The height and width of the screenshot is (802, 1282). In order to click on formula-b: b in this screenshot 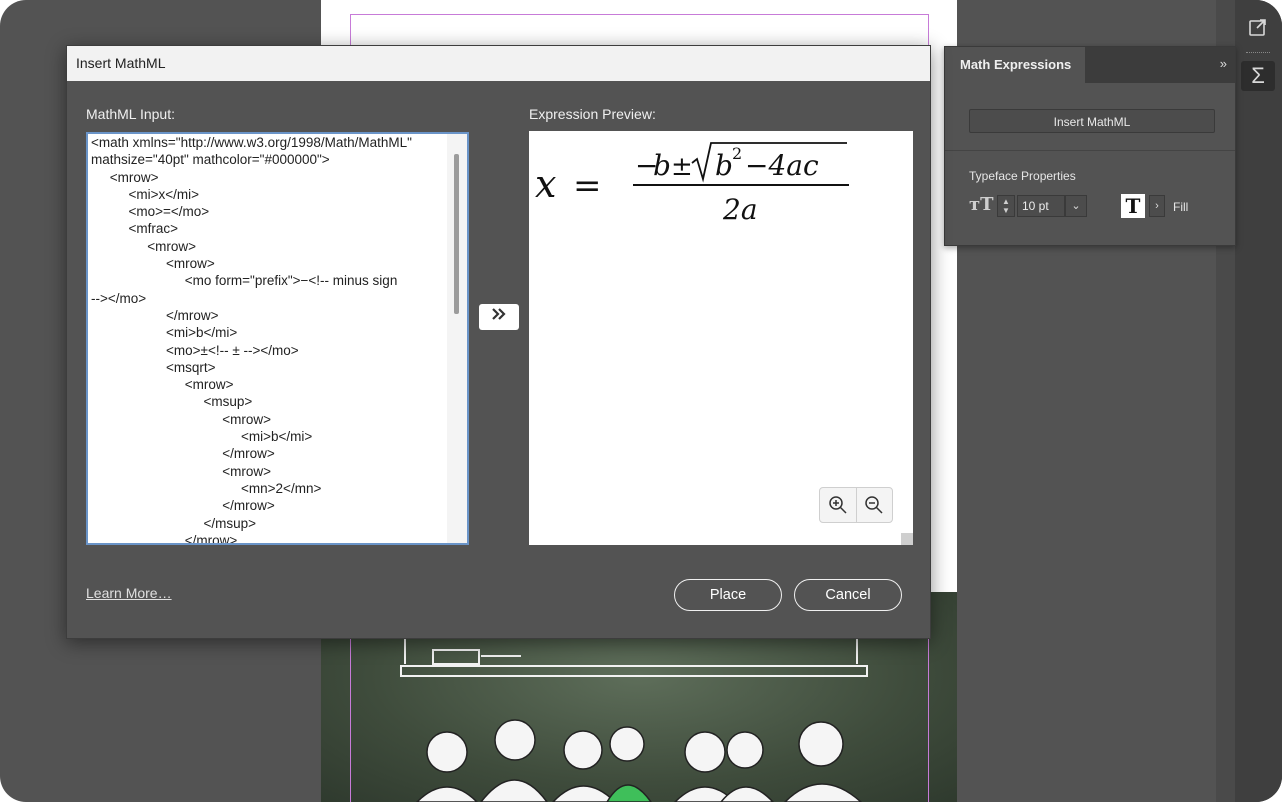, I will do `click(662, 165)`.